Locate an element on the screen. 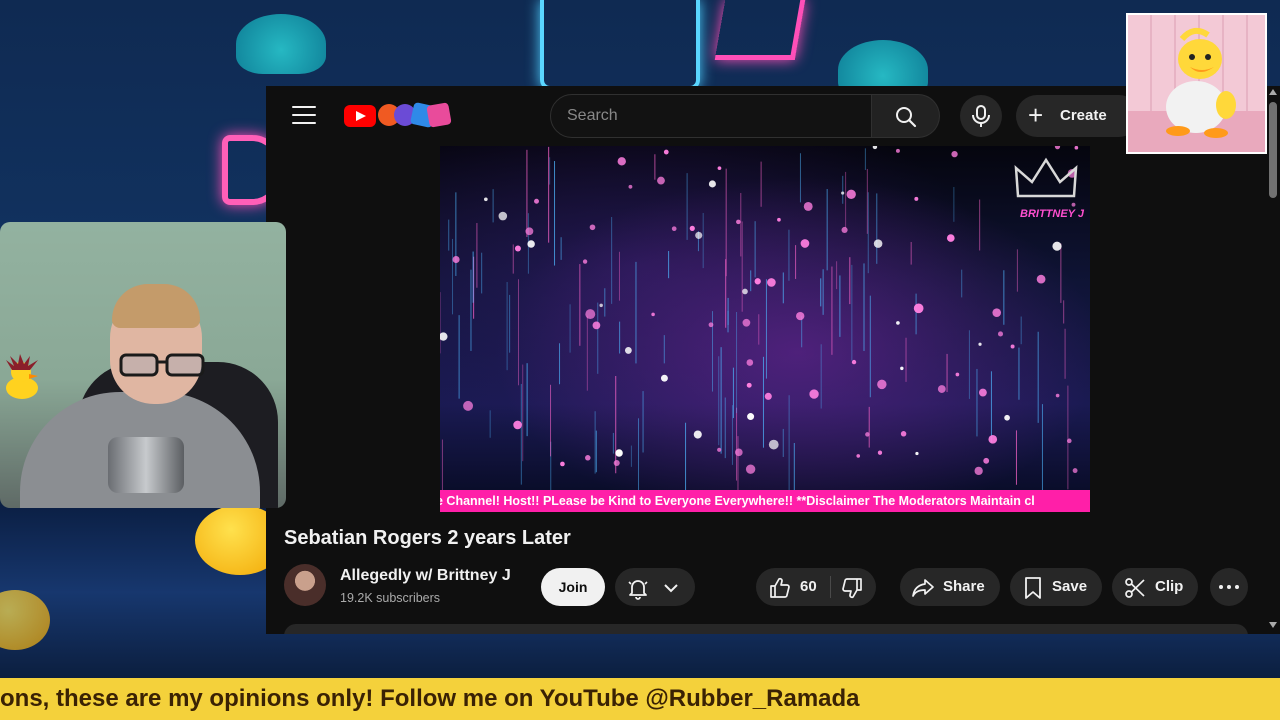 This screenshot has height=720, width=1280. crown-logo-icon is located at coordinates (1046, 177).